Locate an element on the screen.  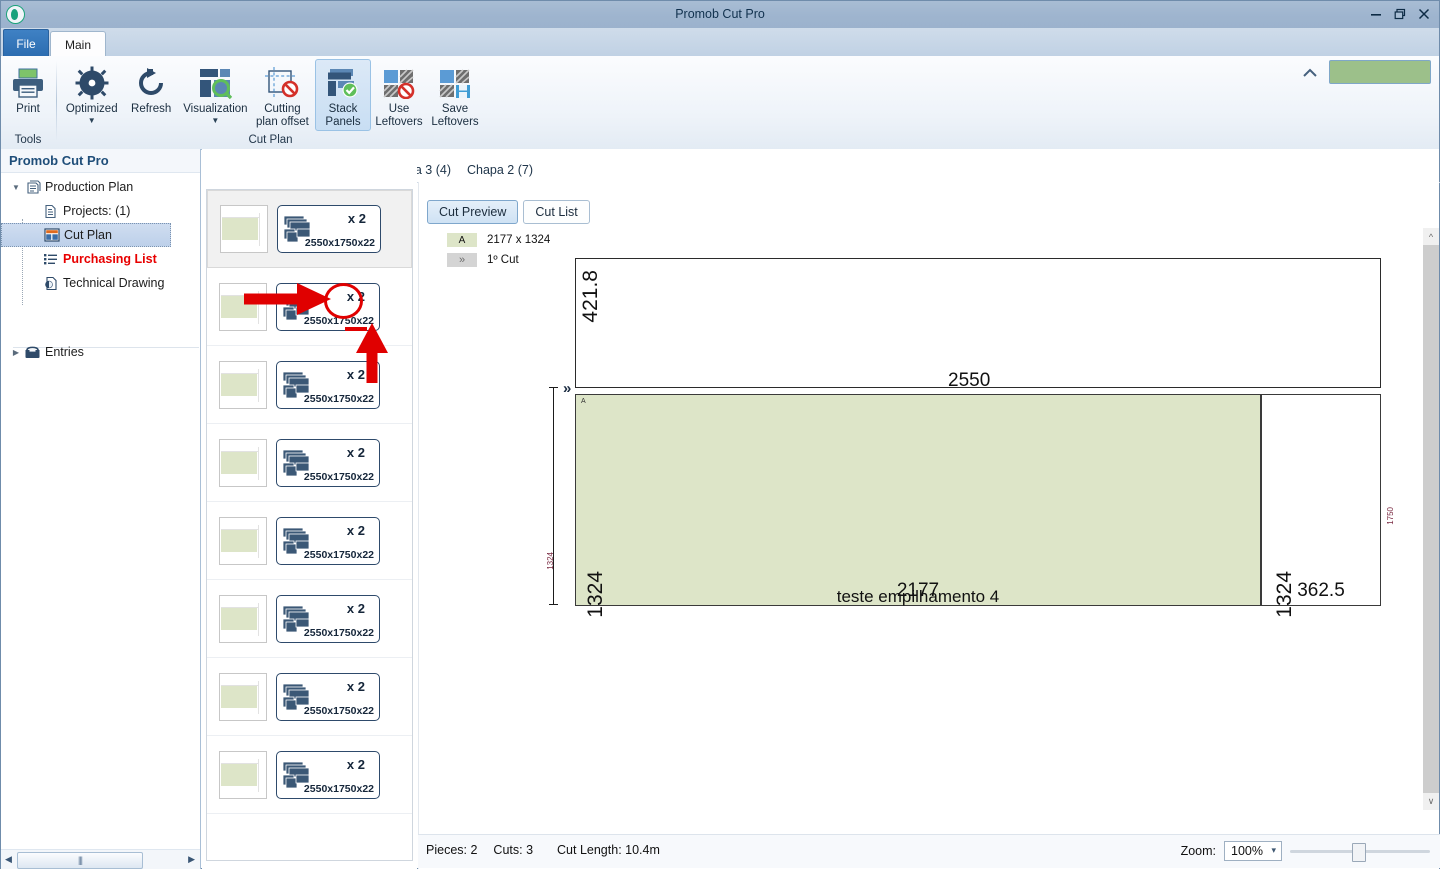
scroll-right-icon: ▶ is located at coordinates (191, 859).